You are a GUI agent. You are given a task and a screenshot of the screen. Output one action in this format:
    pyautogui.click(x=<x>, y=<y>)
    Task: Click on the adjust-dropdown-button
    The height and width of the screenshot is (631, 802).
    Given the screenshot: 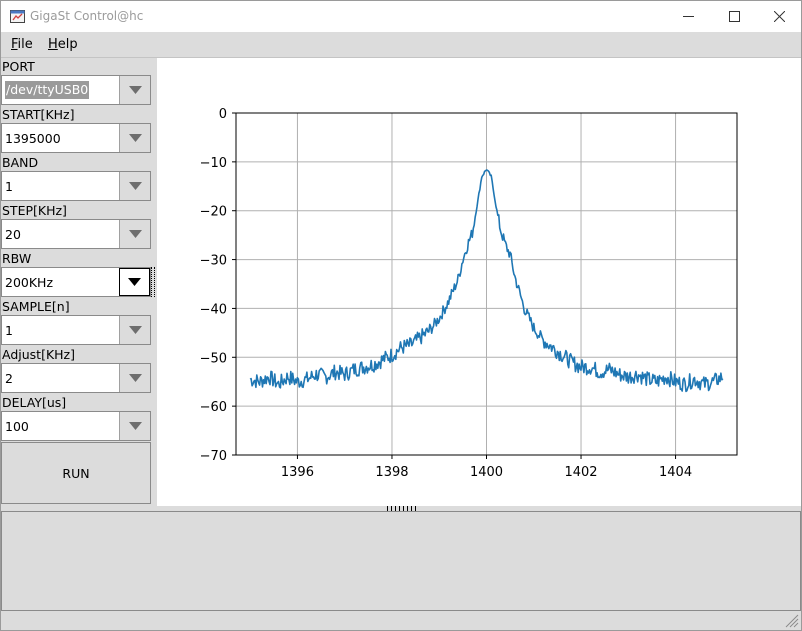 What is the action you would take?
    pyautogui.click(x=134, y=378)
    